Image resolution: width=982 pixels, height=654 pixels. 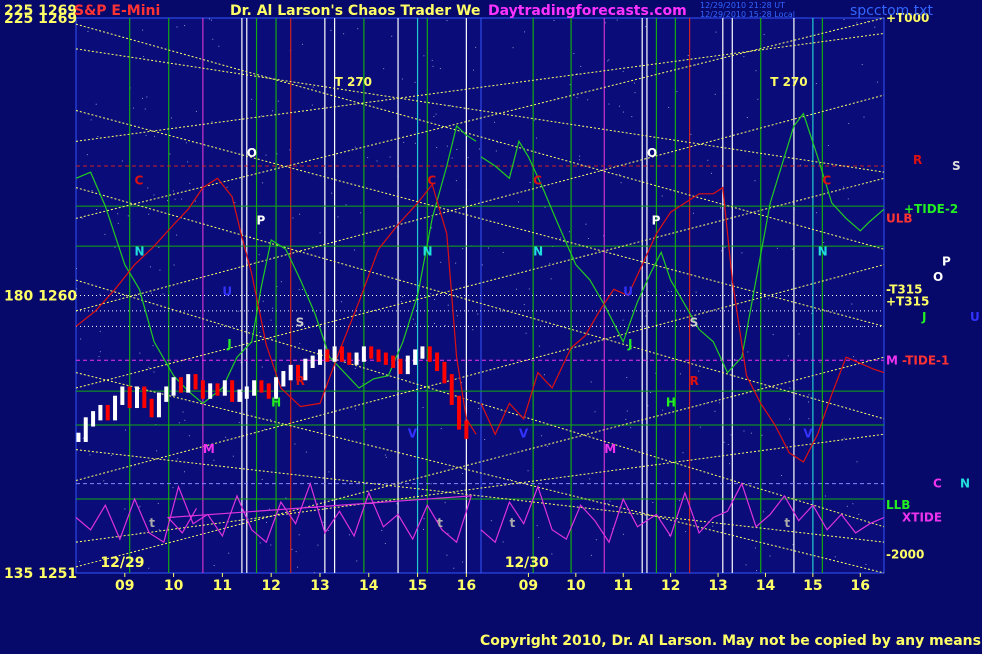 I want to click on event-label: O, so click(x=652, y=153).